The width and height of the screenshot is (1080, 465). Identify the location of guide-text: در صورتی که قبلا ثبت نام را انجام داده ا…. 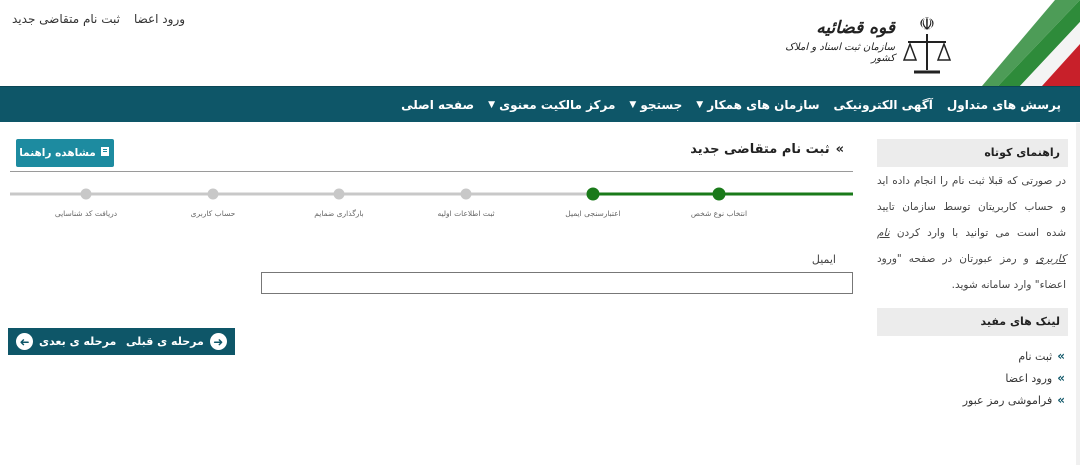
(972, 232).